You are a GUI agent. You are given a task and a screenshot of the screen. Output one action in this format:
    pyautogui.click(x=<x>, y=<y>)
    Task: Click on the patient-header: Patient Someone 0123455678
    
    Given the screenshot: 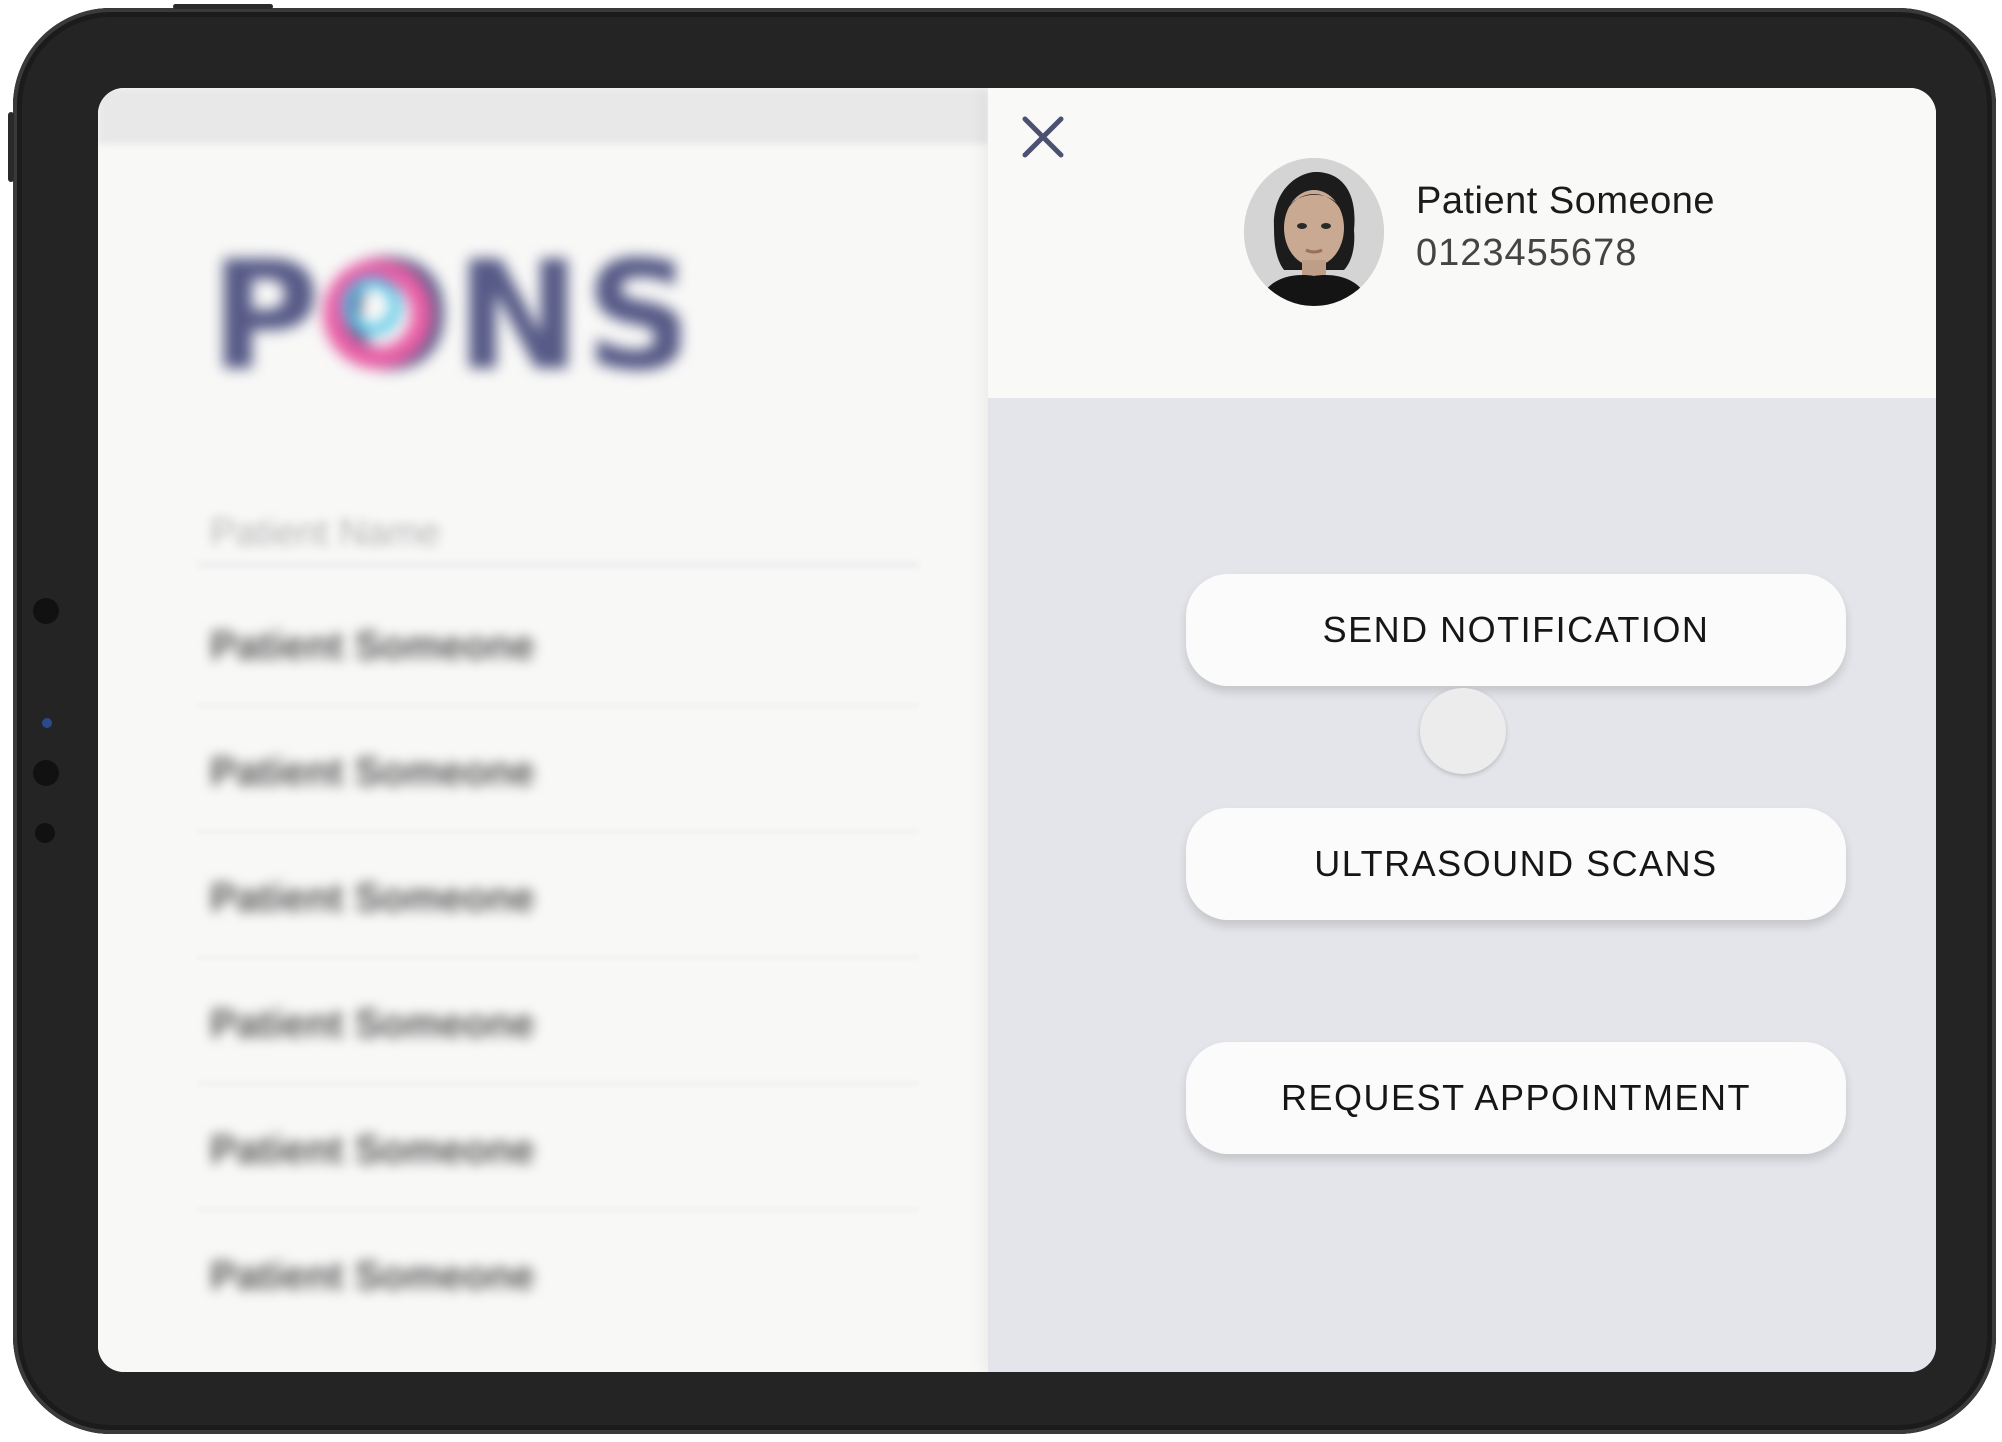 What is the action you would take?
    pyautogui.click(x=1462, y=243)
    